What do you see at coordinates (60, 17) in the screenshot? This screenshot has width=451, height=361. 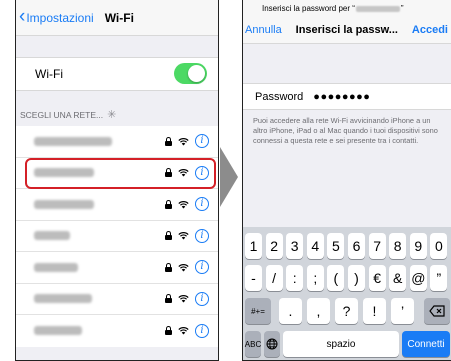 I see `back-label: Impostazioni` at bounding box center [60, 17].